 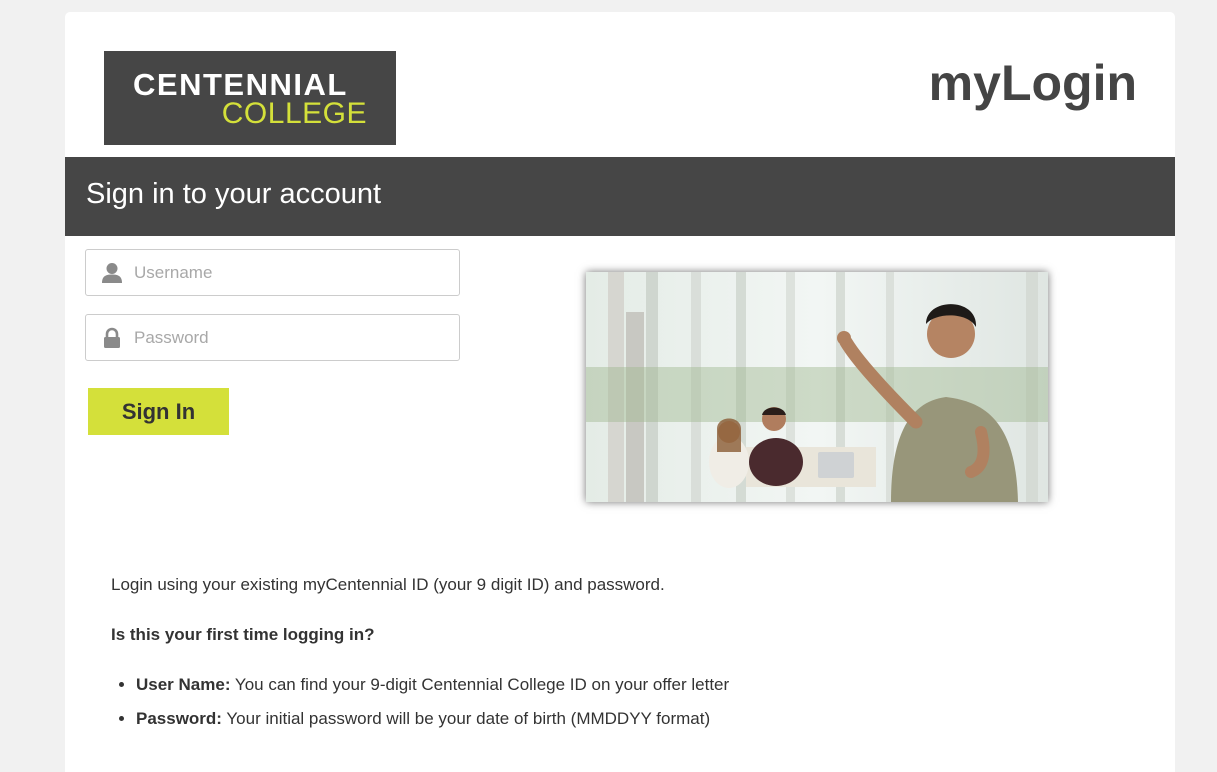 What do you see at coordinates (234, 194) in the screenshot?
I see `signin-heading: Sign in to your account` at bounding box center [234, 194].